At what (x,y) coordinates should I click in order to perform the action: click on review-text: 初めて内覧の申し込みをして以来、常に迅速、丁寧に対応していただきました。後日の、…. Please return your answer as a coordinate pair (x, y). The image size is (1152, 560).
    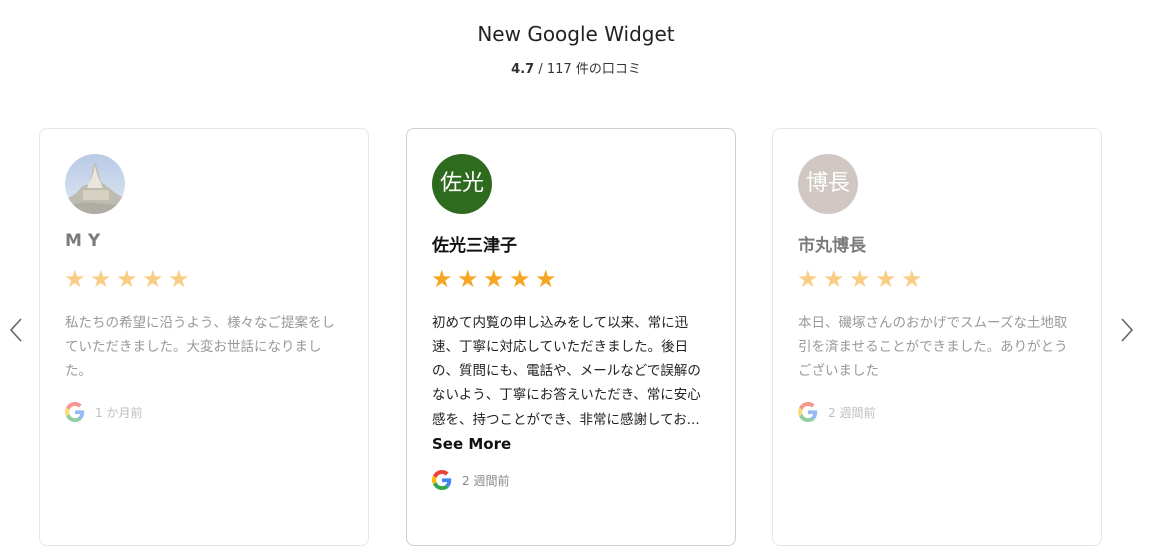
    Looking at the image, I should click on (573, 384).